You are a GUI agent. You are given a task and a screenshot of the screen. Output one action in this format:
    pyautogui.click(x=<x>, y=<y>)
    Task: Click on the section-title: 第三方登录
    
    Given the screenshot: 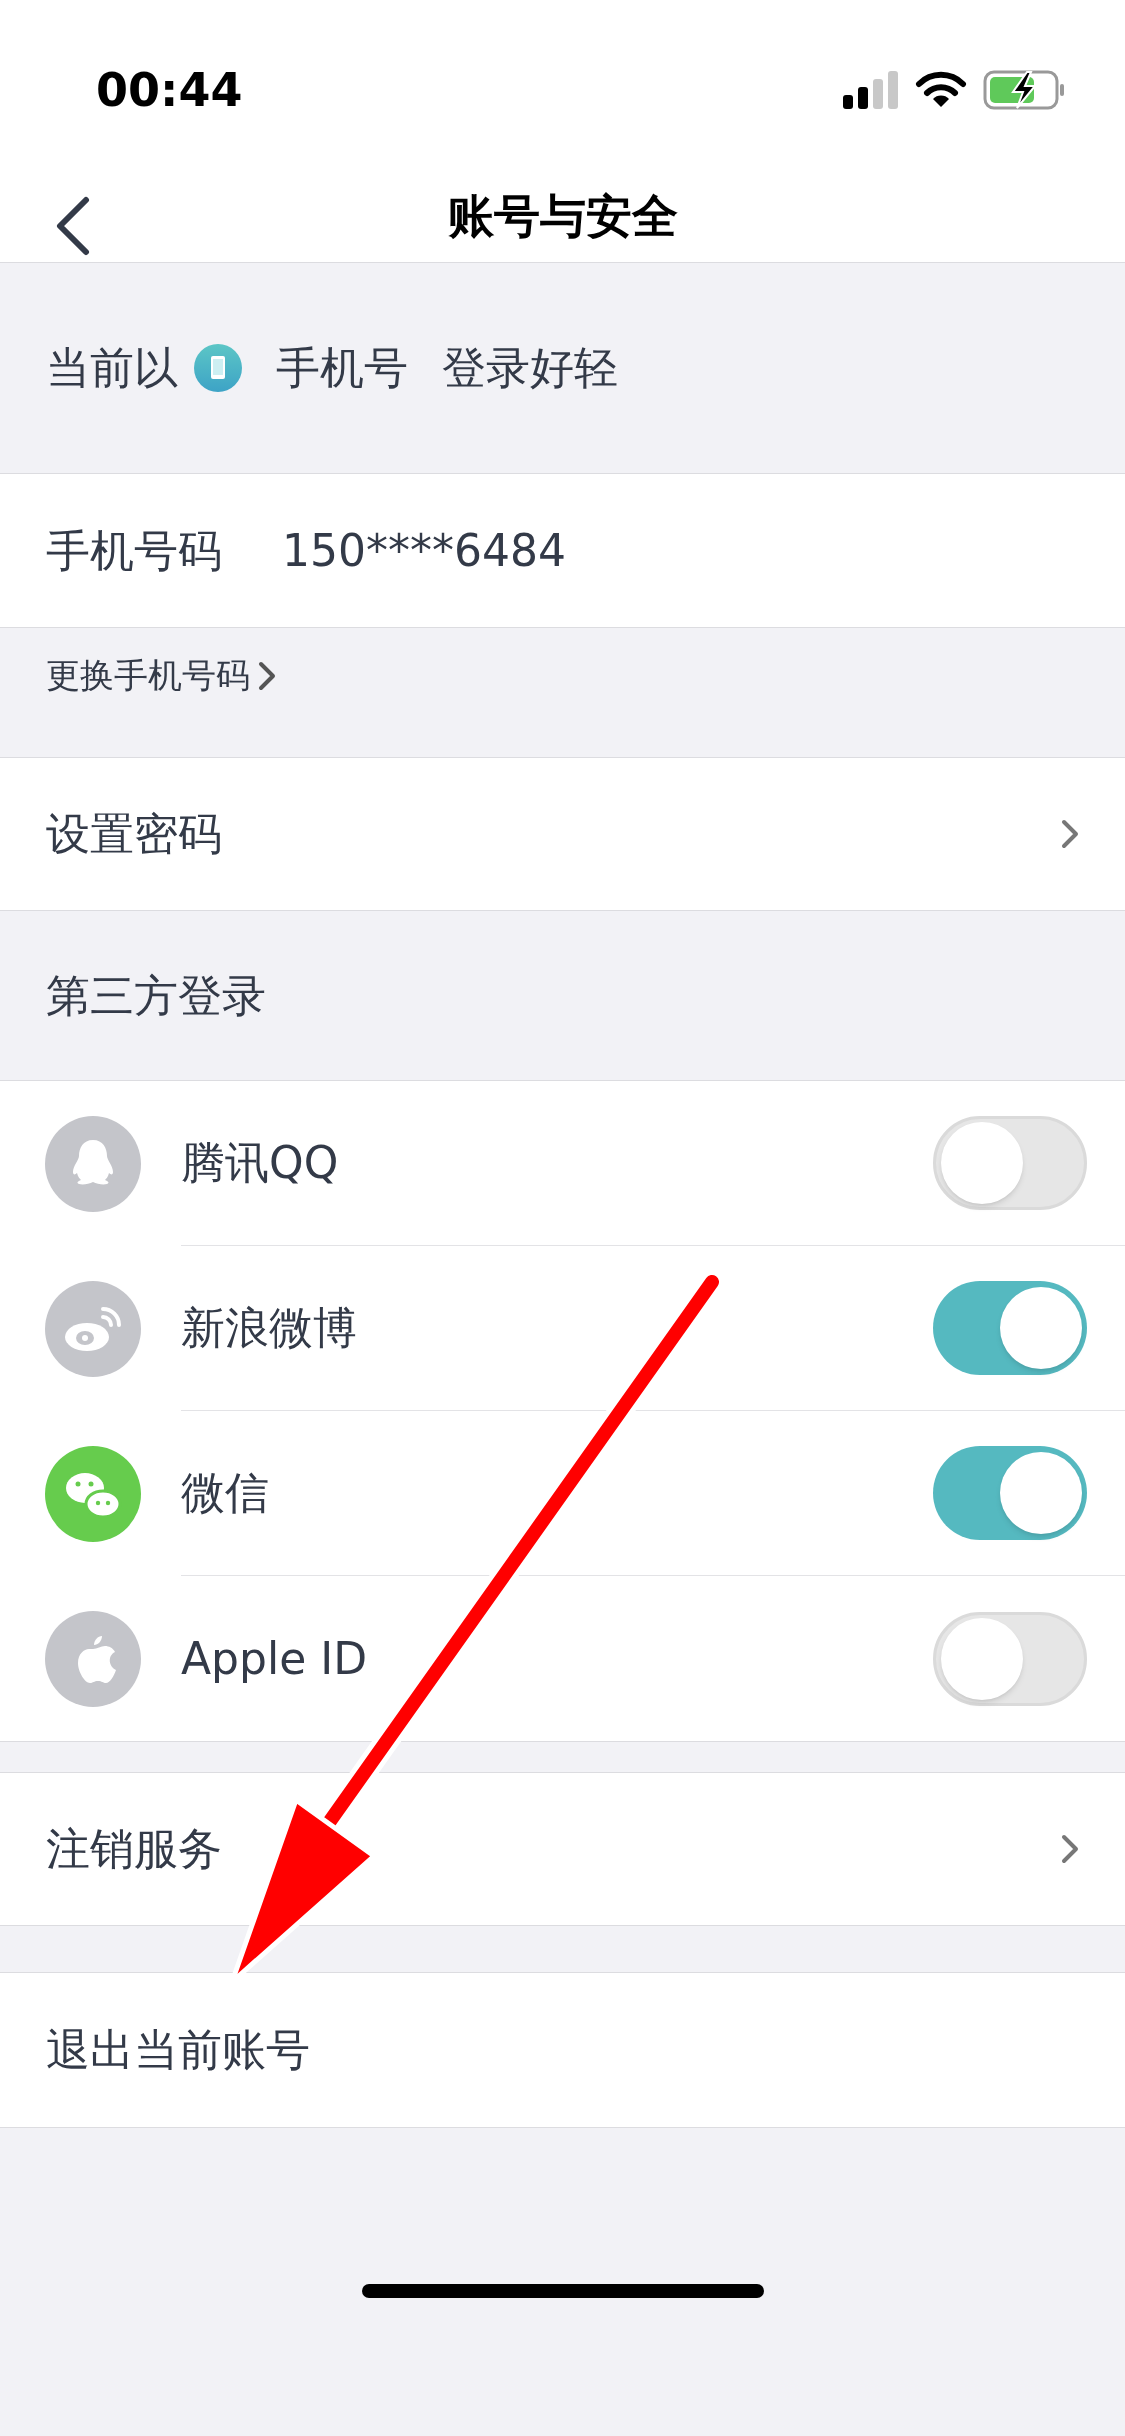 What is the action you would take?
    pyautogui.click(x=156, y=995)
    